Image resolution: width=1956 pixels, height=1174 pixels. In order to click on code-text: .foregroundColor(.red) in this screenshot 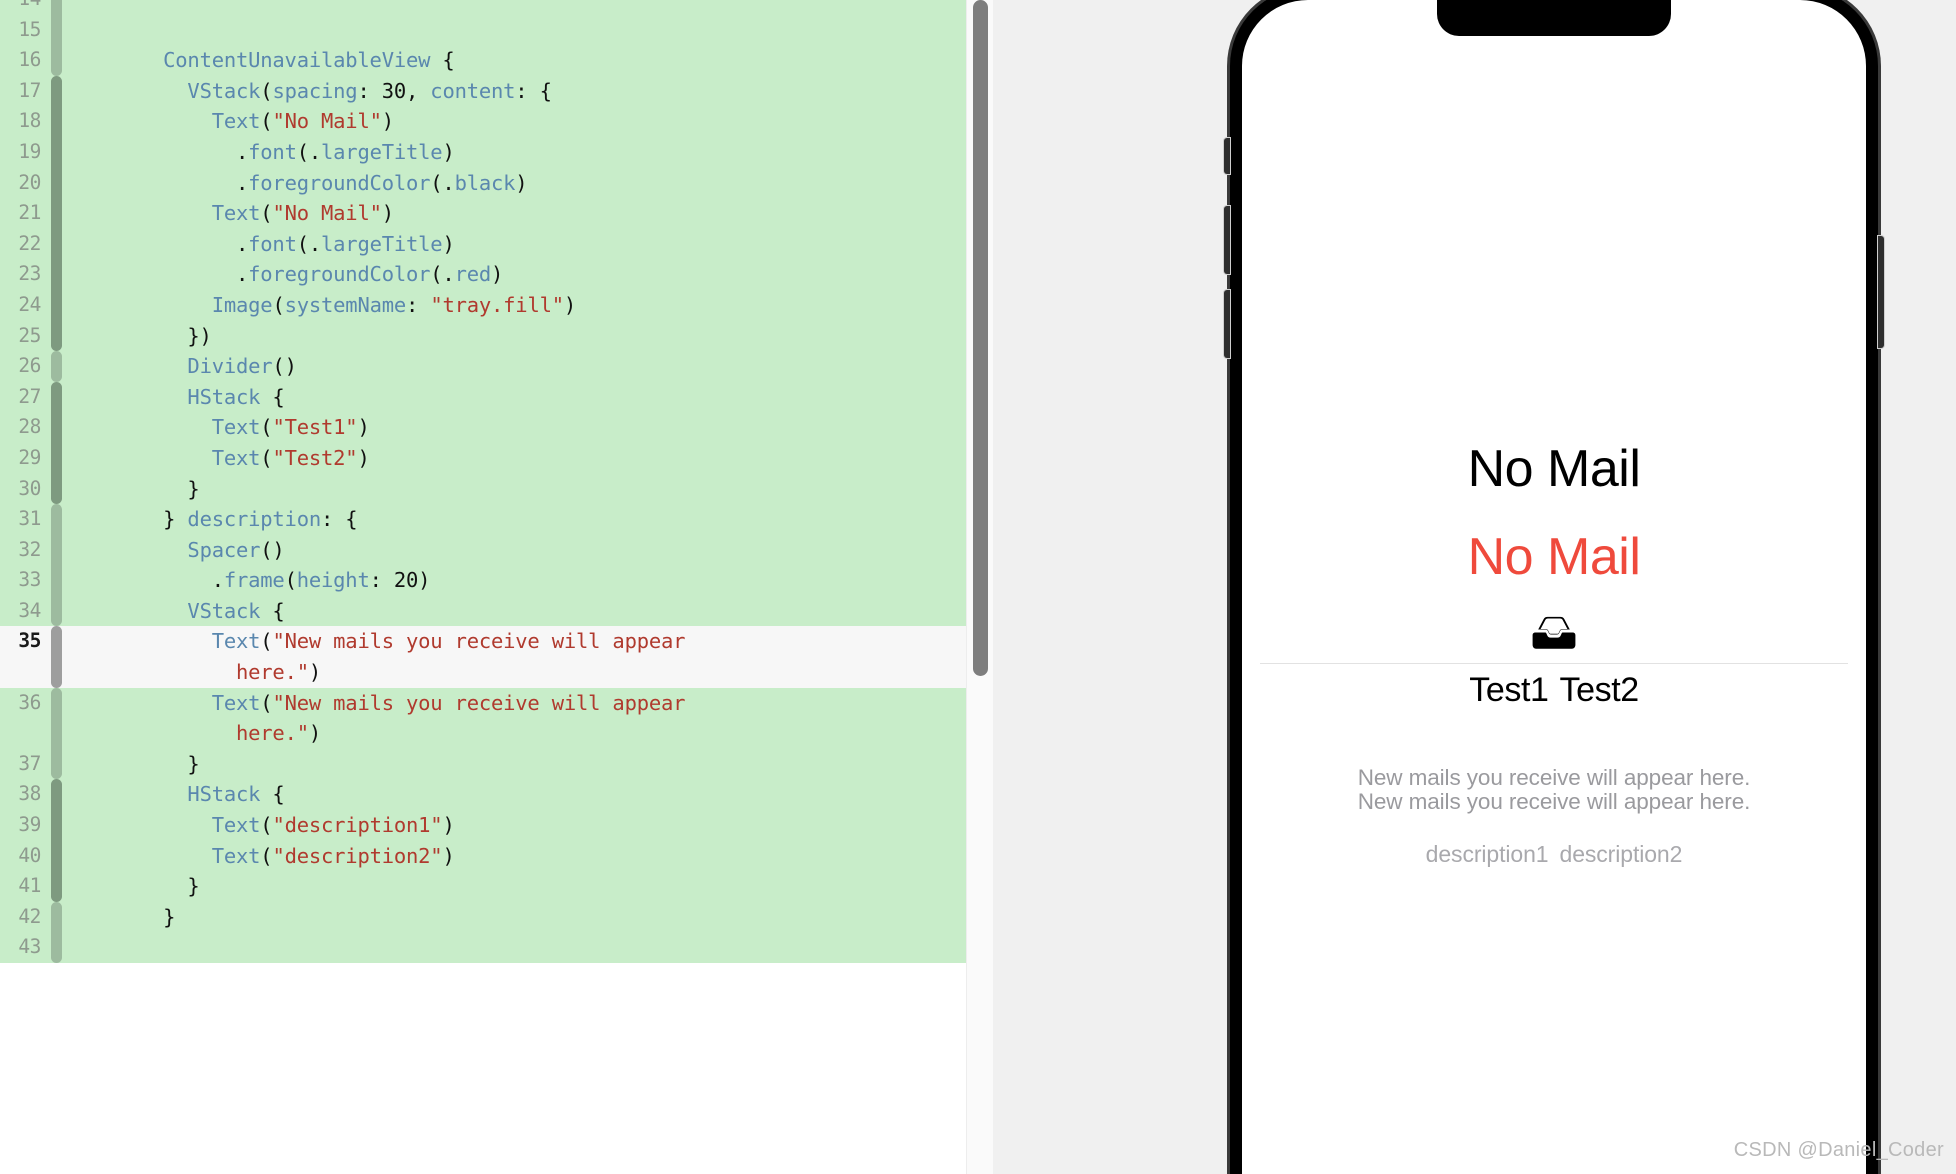, I will do `click(527, 274)`.